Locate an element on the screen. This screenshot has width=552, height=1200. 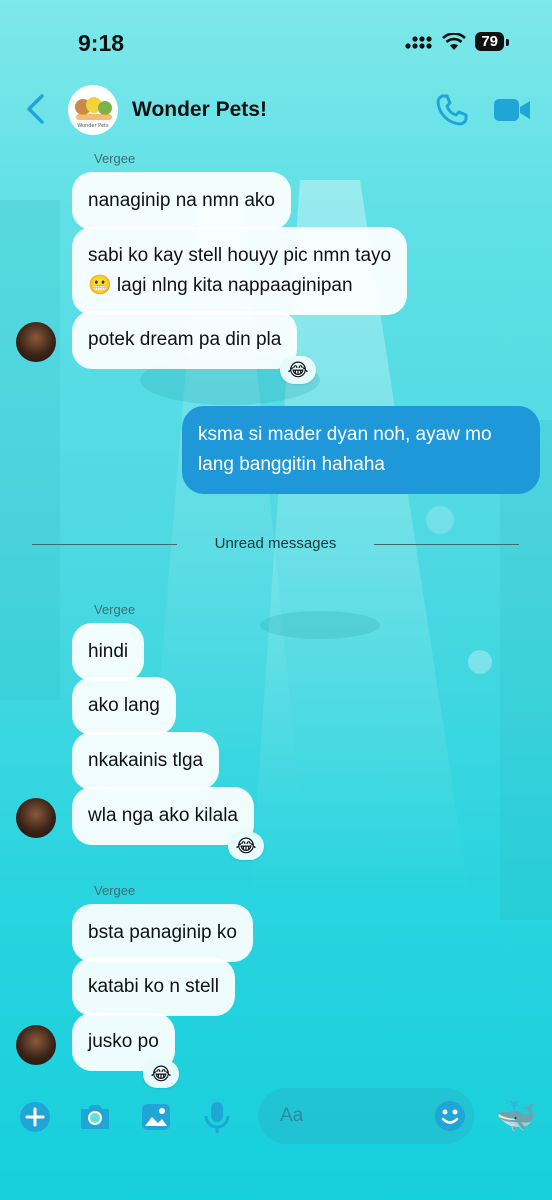
message-text: nanaginip na nmn ako is located at coordinates (181, 200).